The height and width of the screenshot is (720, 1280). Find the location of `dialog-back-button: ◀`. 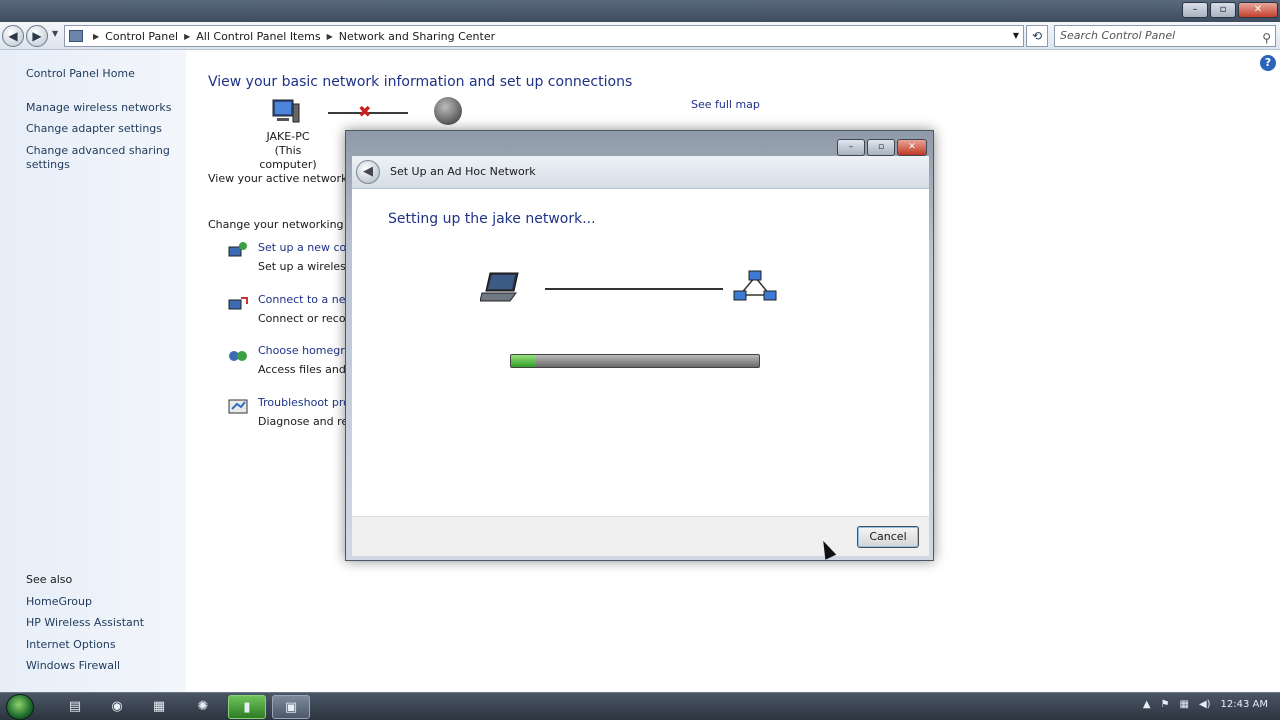

dialog-back-button: ◀ is located at coordinates (368, 172).